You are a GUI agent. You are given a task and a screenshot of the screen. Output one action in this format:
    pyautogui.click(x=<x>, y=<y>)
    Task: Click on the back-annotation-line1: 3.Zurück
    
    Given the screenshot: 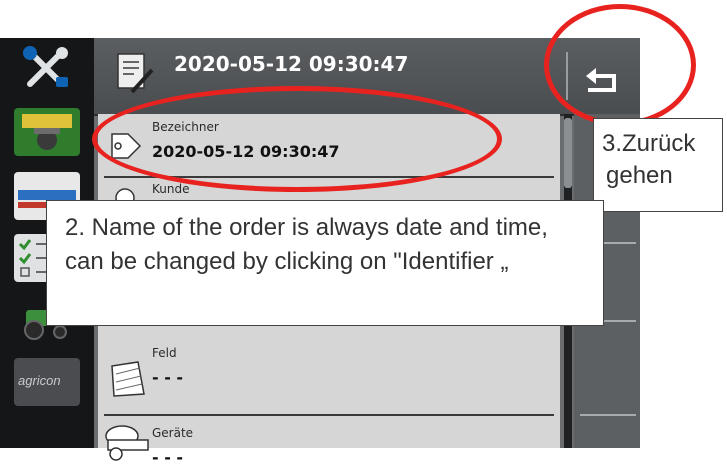 What is the action you would take?
    pyautogui.click(x=649, y=143)
    